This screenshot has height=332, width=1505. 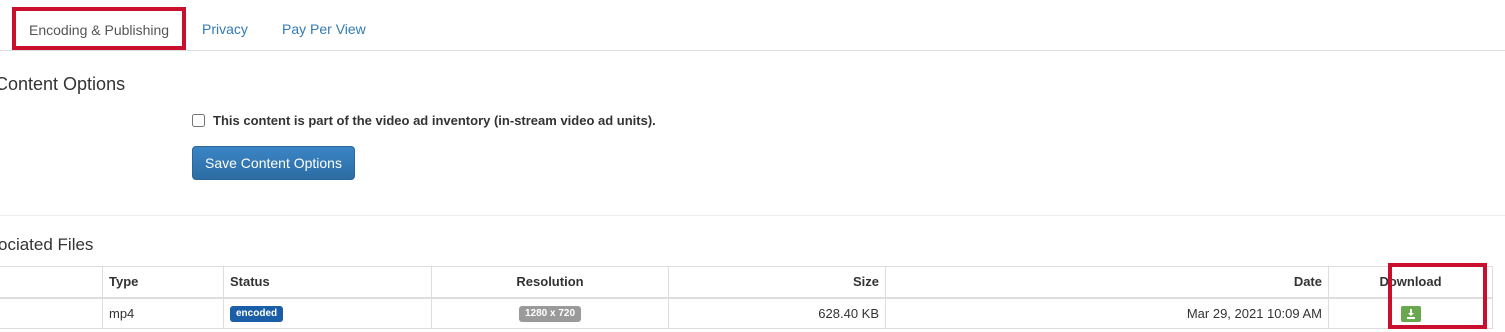 What do you see at coordinates (257, 314) in the screenshot?
I see `status-badge: encoded` at bounding box center [257, 314].